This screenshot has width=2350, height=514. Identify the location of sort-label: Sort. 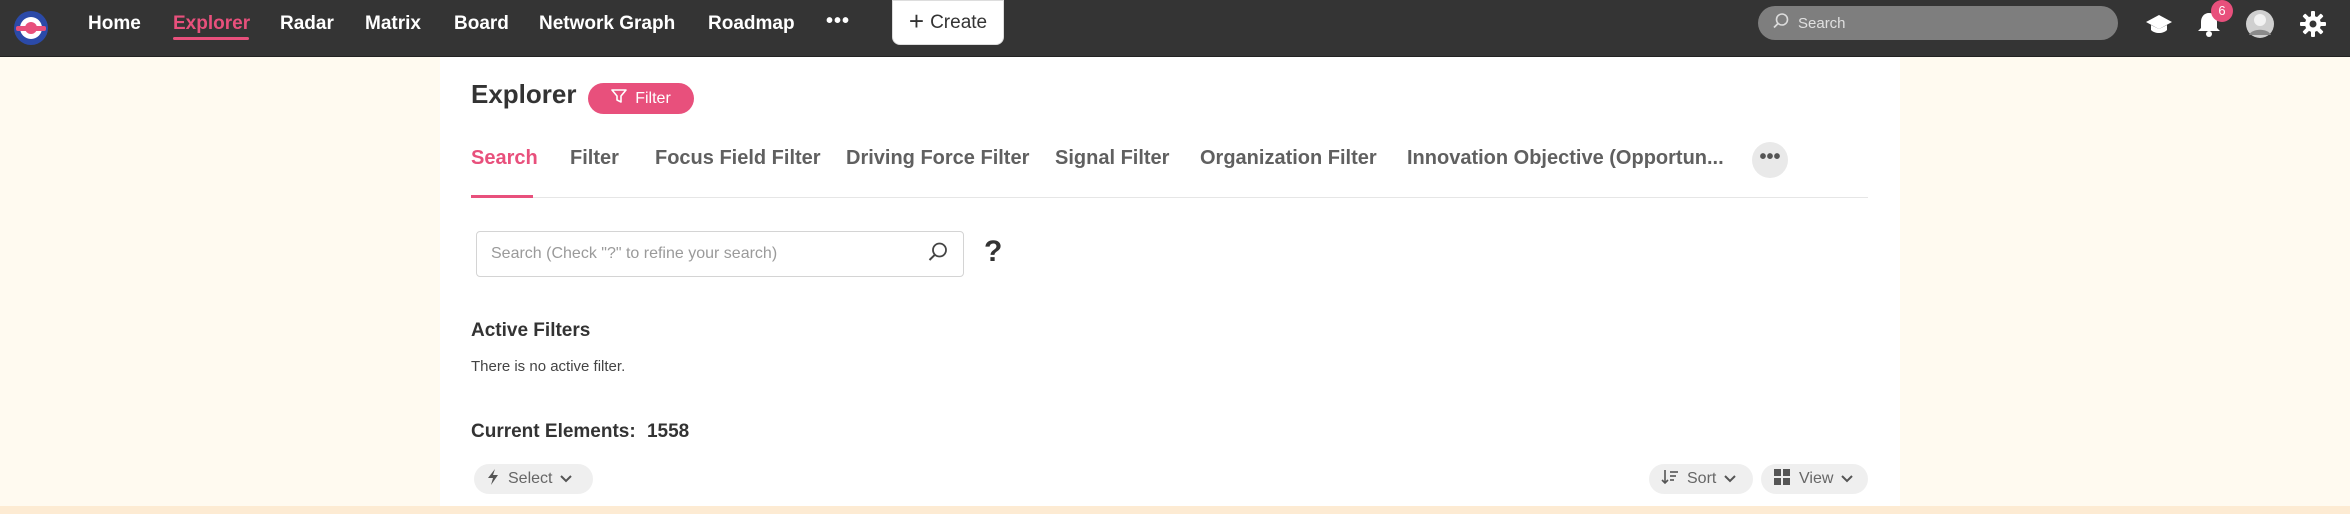
(1702, 478).